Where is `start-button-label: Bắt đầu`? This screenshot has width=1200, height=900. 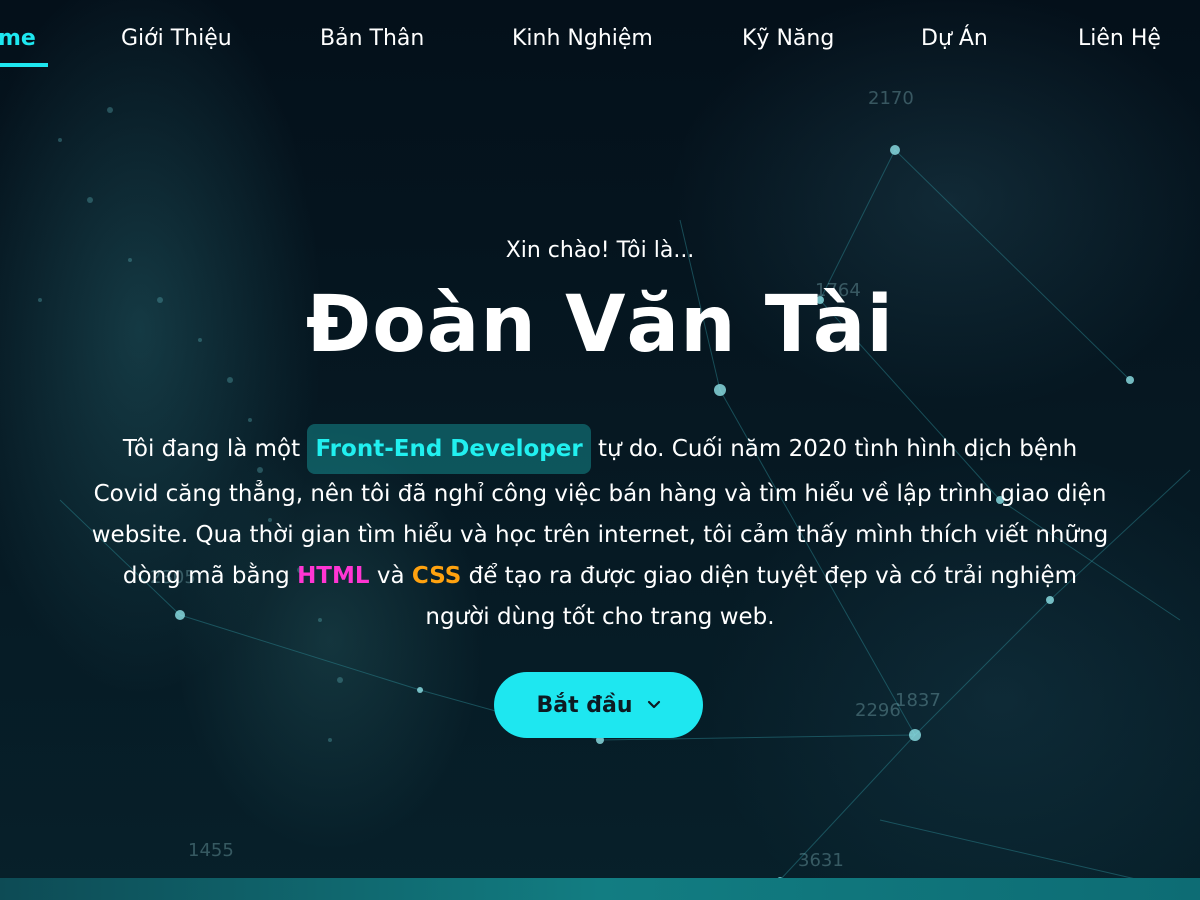 start-button-label: Bắt đầu is located at coordinates (584, 705).